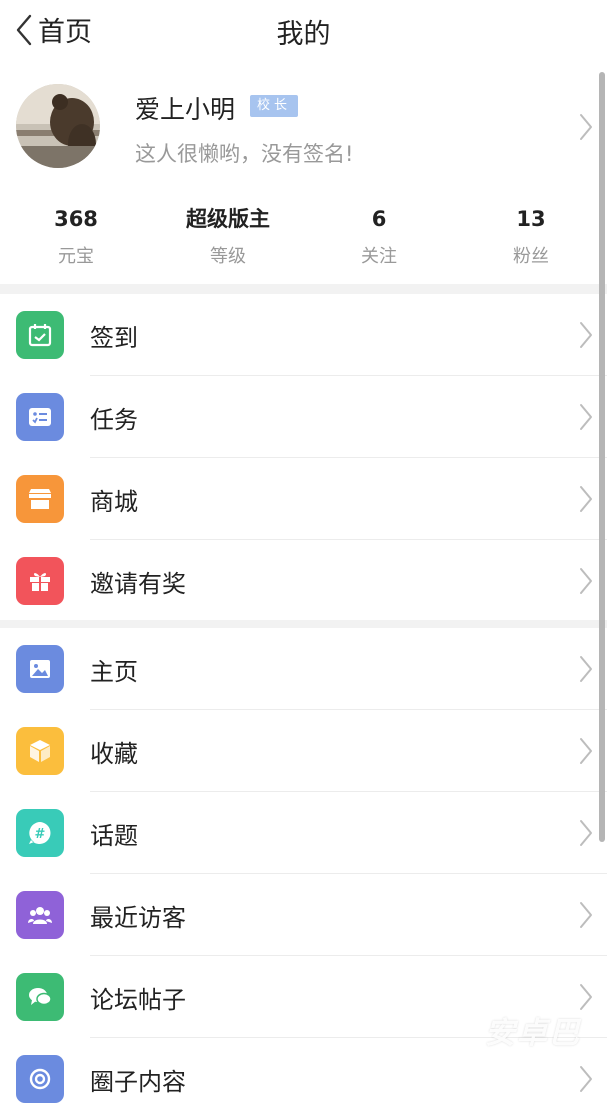  Describe the element at coordinates (379, 234) in the screenshot. I see `stat-following: 6 关注` at that location.